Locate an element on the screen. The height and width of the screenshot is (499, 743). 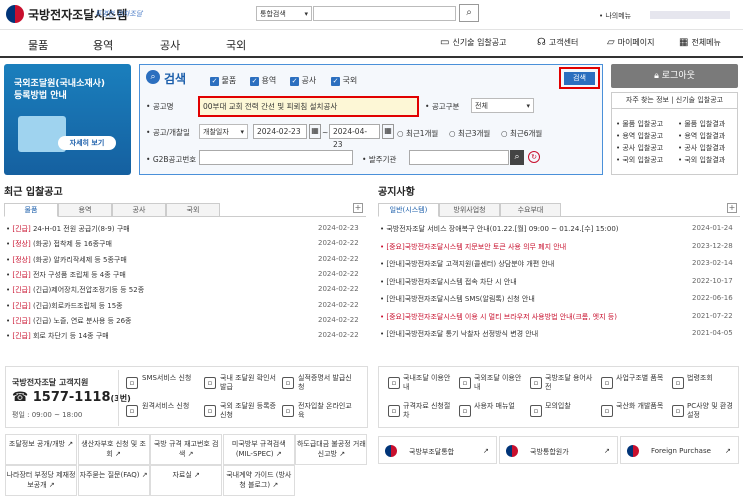
nav-mypage: ▱ 마이페이지 is located at coordinates (631, 42).